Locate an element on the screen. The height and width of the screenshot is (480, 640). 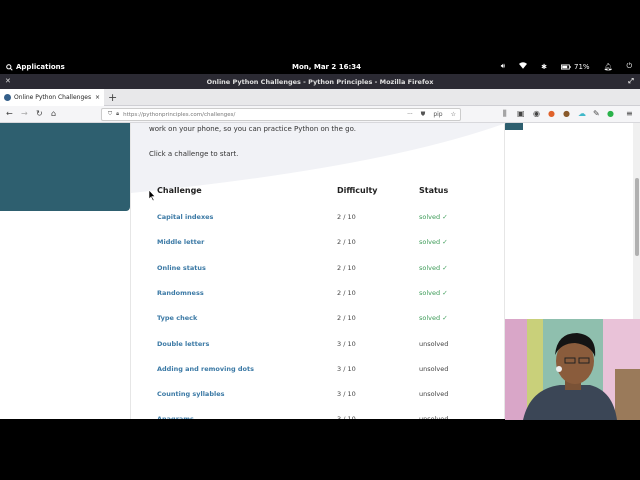
mouse-cursor-icon is located at coordinates (152, 195).